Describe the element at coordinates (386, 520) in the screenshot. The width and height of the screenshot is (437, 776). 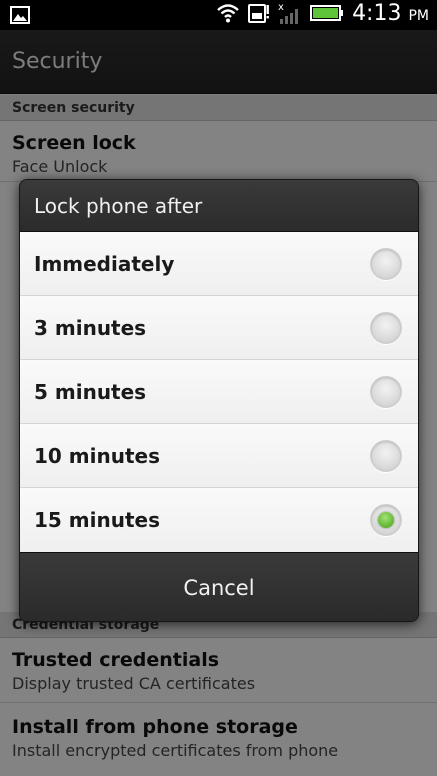
I see `radio-button-selected-icon` at that location.